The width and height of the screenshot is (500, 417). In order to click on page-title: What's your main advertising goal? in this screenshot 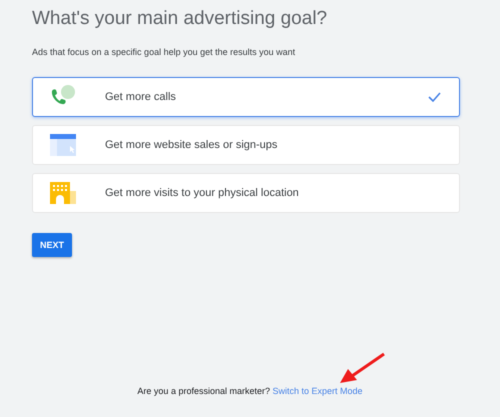, I will do `click(180, 19)`.